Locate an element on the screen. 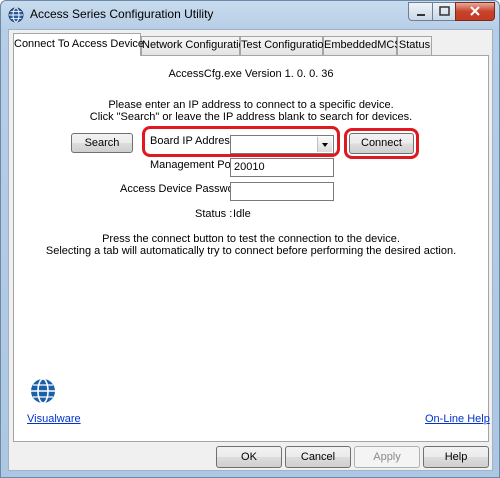  maximize-button is located at coordinates (444, 11).